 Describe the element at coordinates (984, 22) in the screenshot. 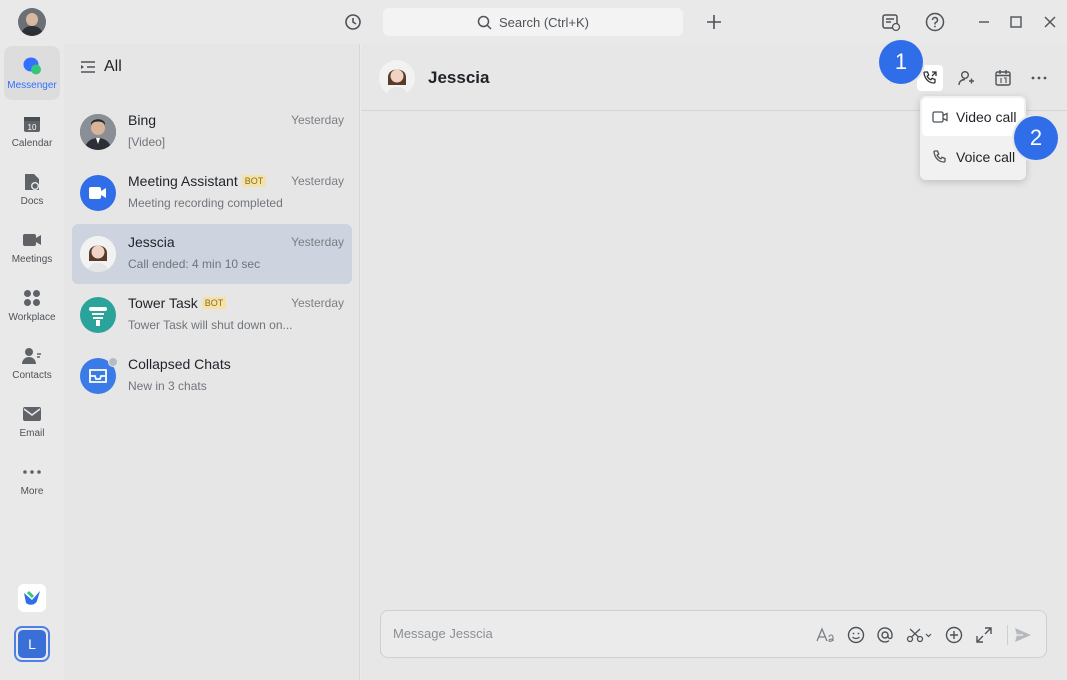

I see `minimize-icon` at that location.